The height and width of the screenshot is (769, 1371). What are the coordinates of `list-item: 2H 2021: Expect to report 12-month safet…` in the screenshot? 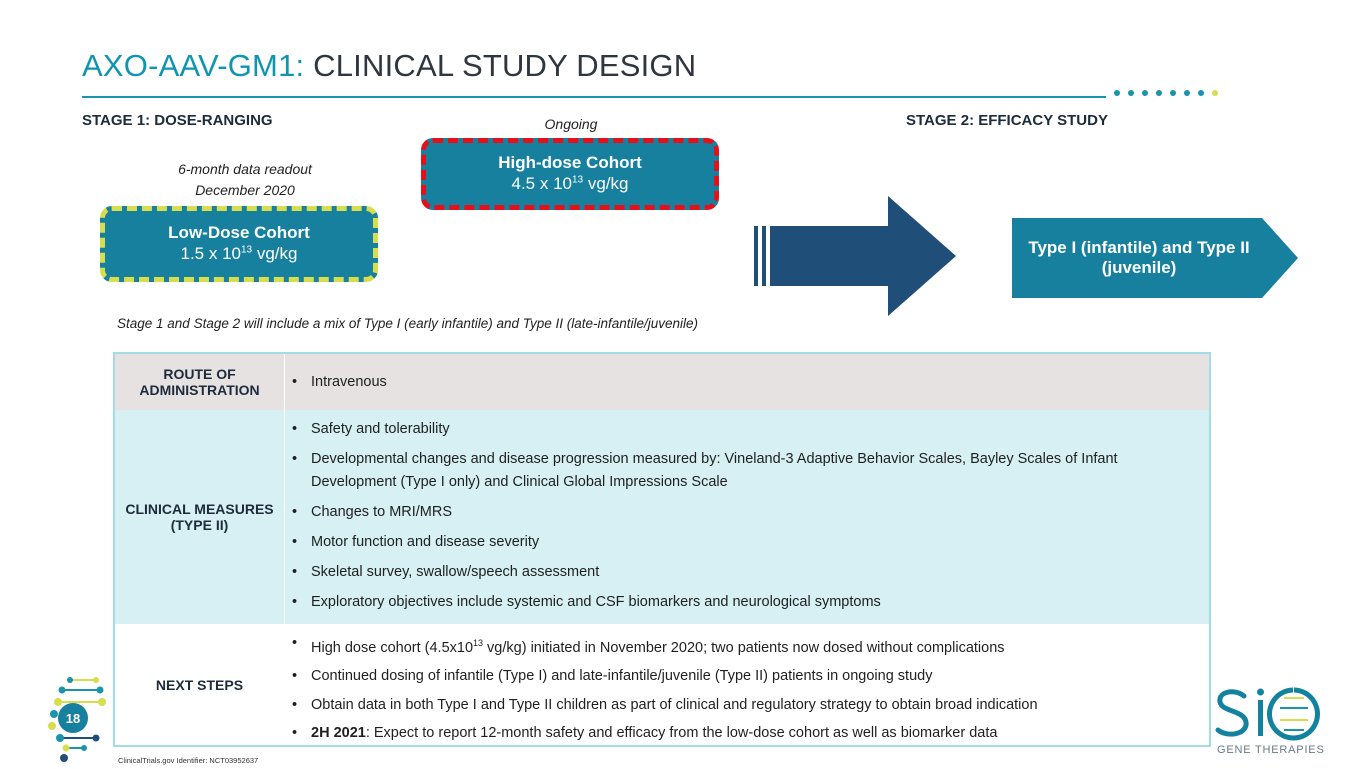 It's located at (747, 733).